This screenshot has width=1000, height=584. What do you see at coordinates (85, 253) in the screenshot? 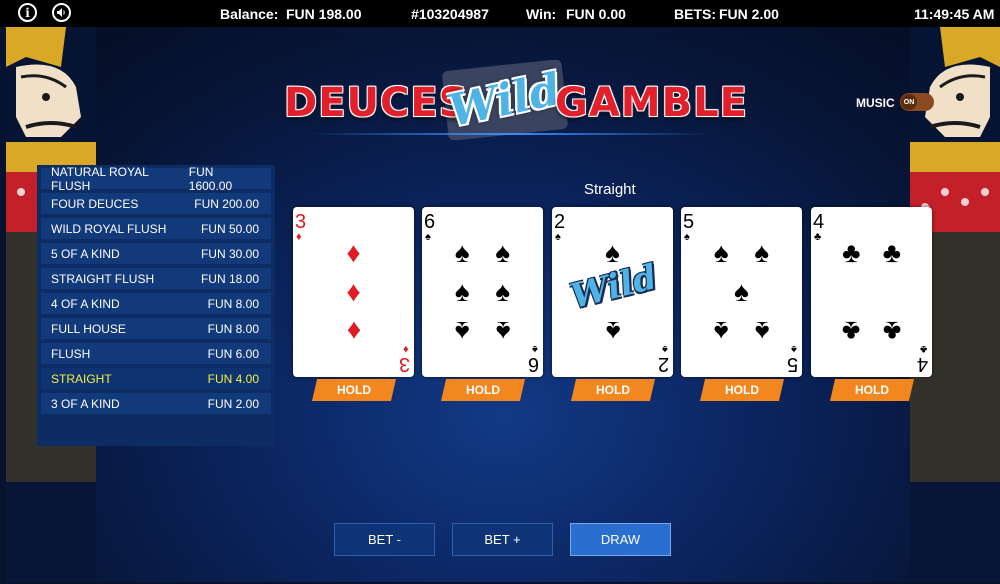
I see `paytable-hand: 5 OF A KIND` at bounding box center [85, 253].